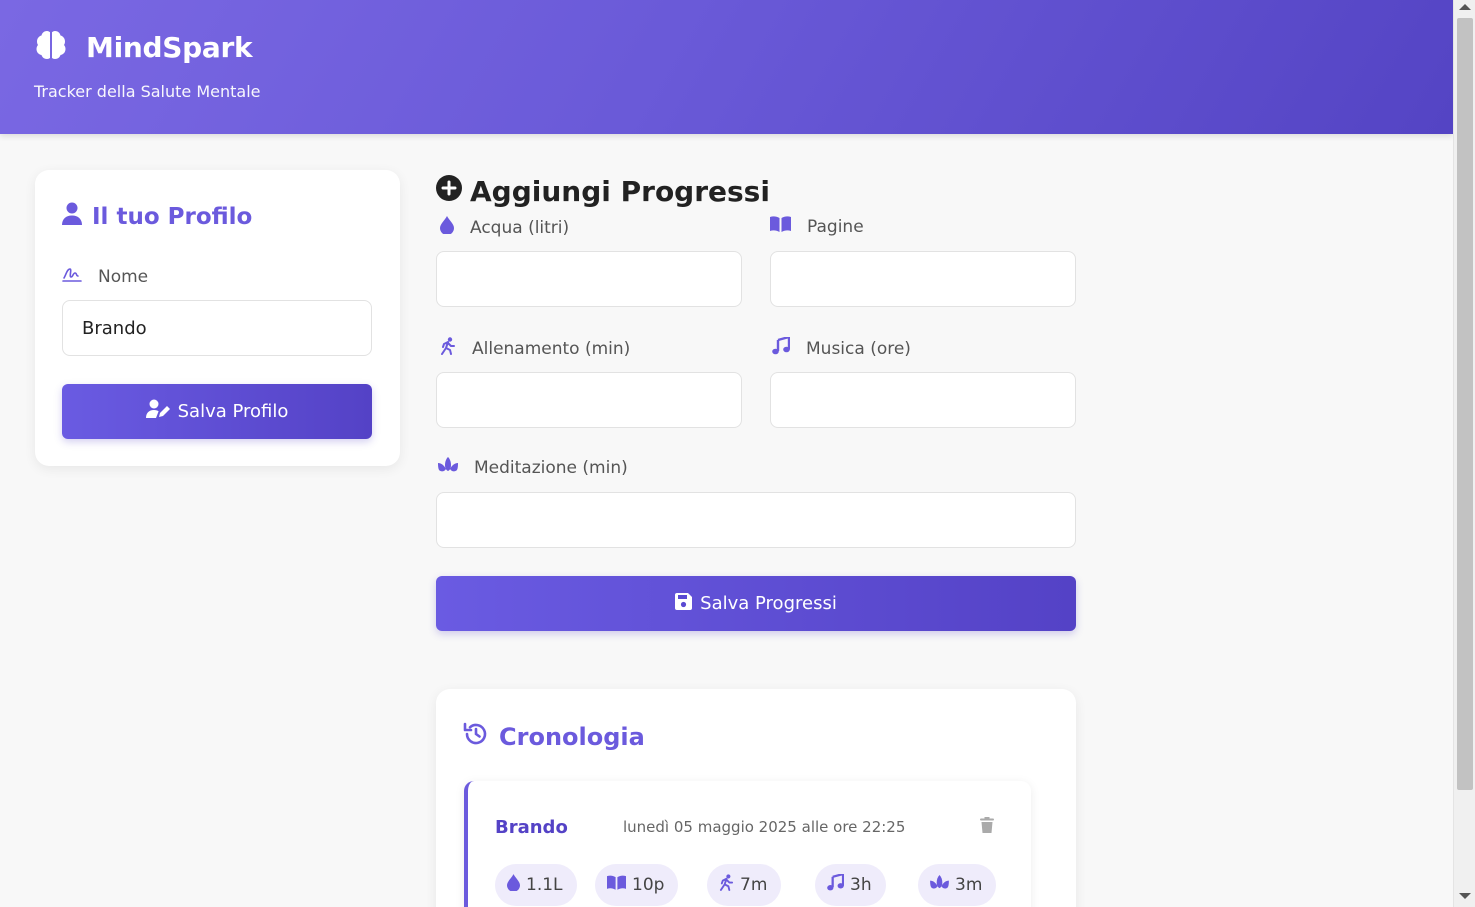 The width and height of the screenshot is (1475, 907). Describe the element at coordinates (687, 603) in the screenshot. I see `save-icon` at that location.